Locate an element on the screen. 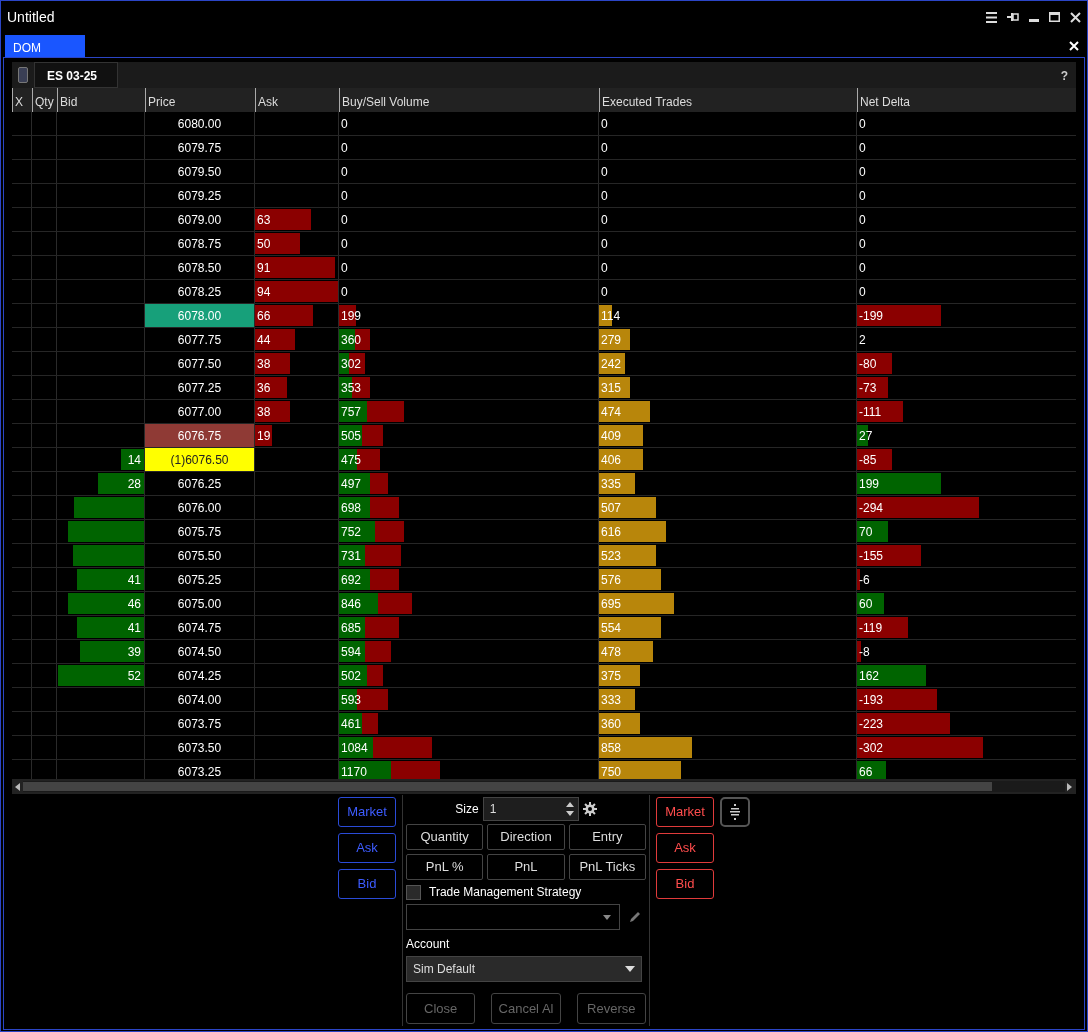  net-delta-value: 199 is located at coordinates (869, 484).